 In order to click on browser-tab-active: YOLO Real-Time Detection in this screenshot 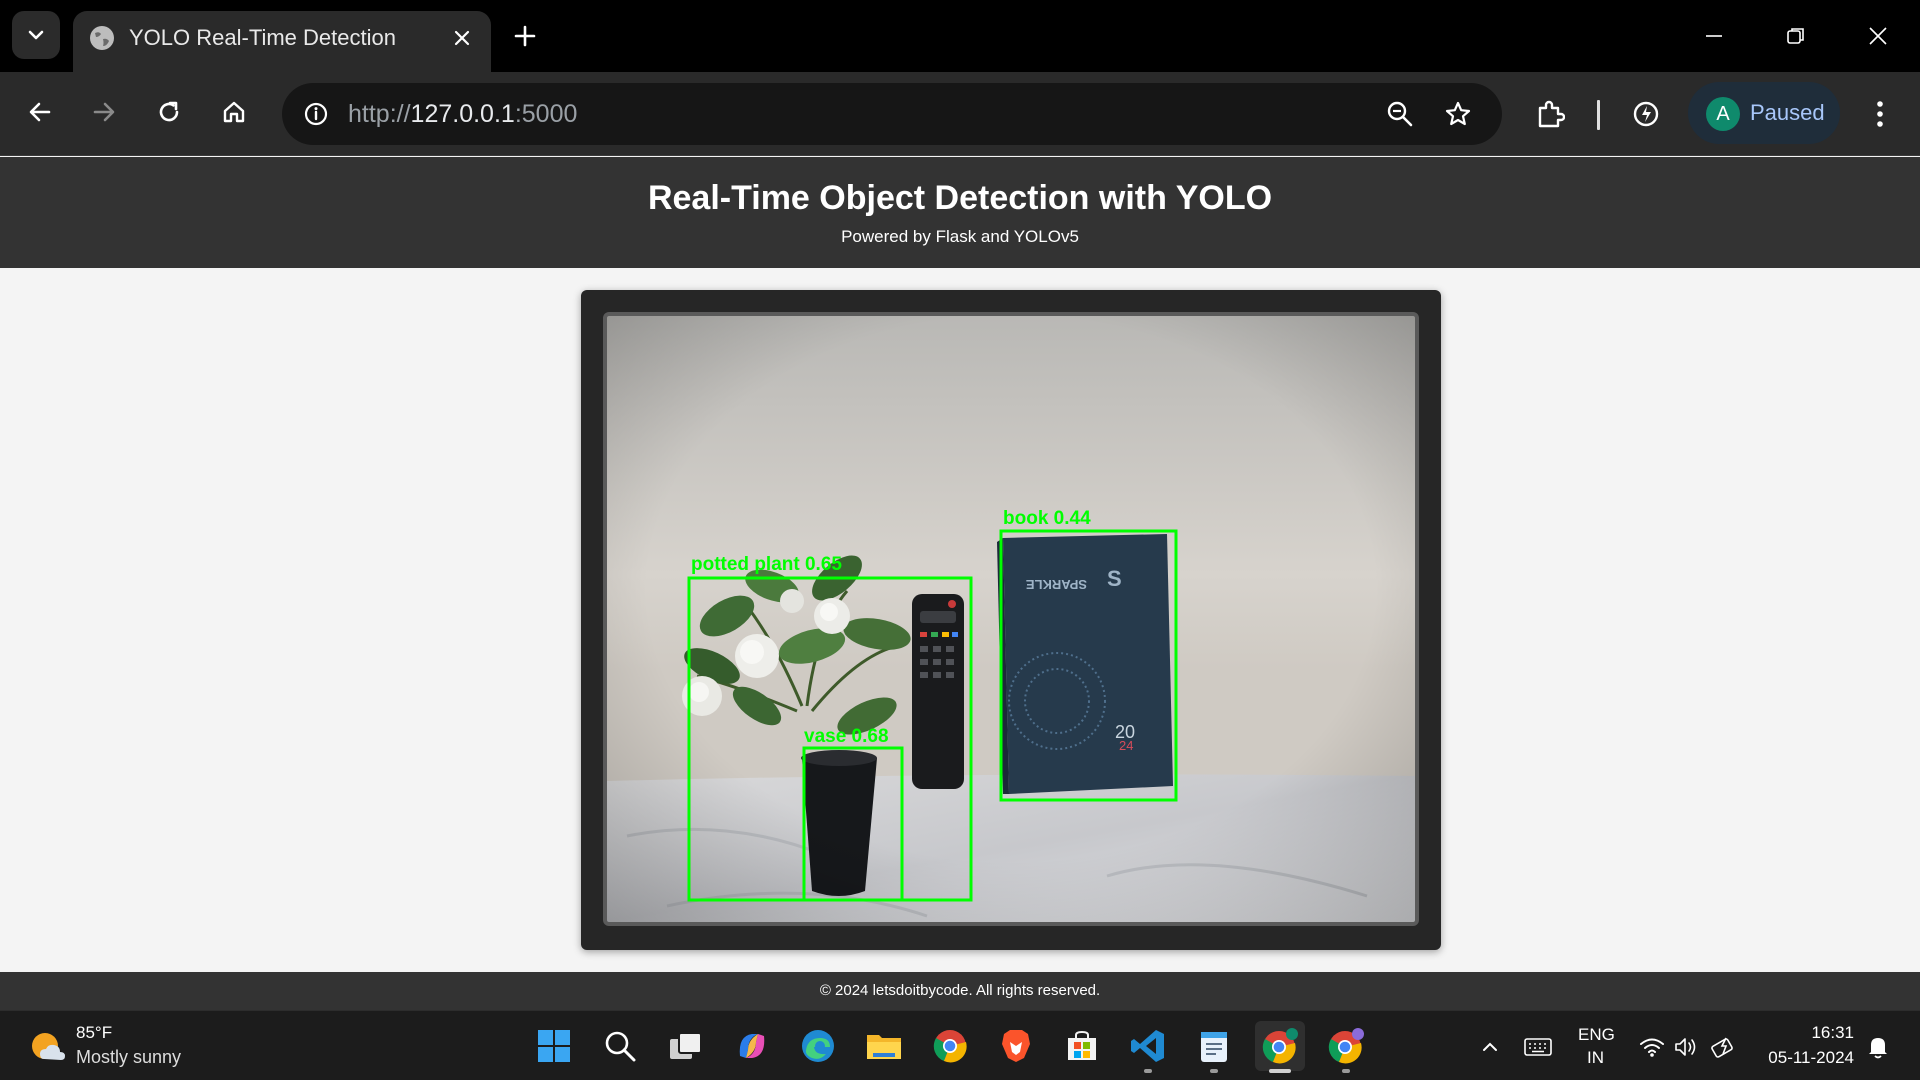, I will do `click(282, 41)`.